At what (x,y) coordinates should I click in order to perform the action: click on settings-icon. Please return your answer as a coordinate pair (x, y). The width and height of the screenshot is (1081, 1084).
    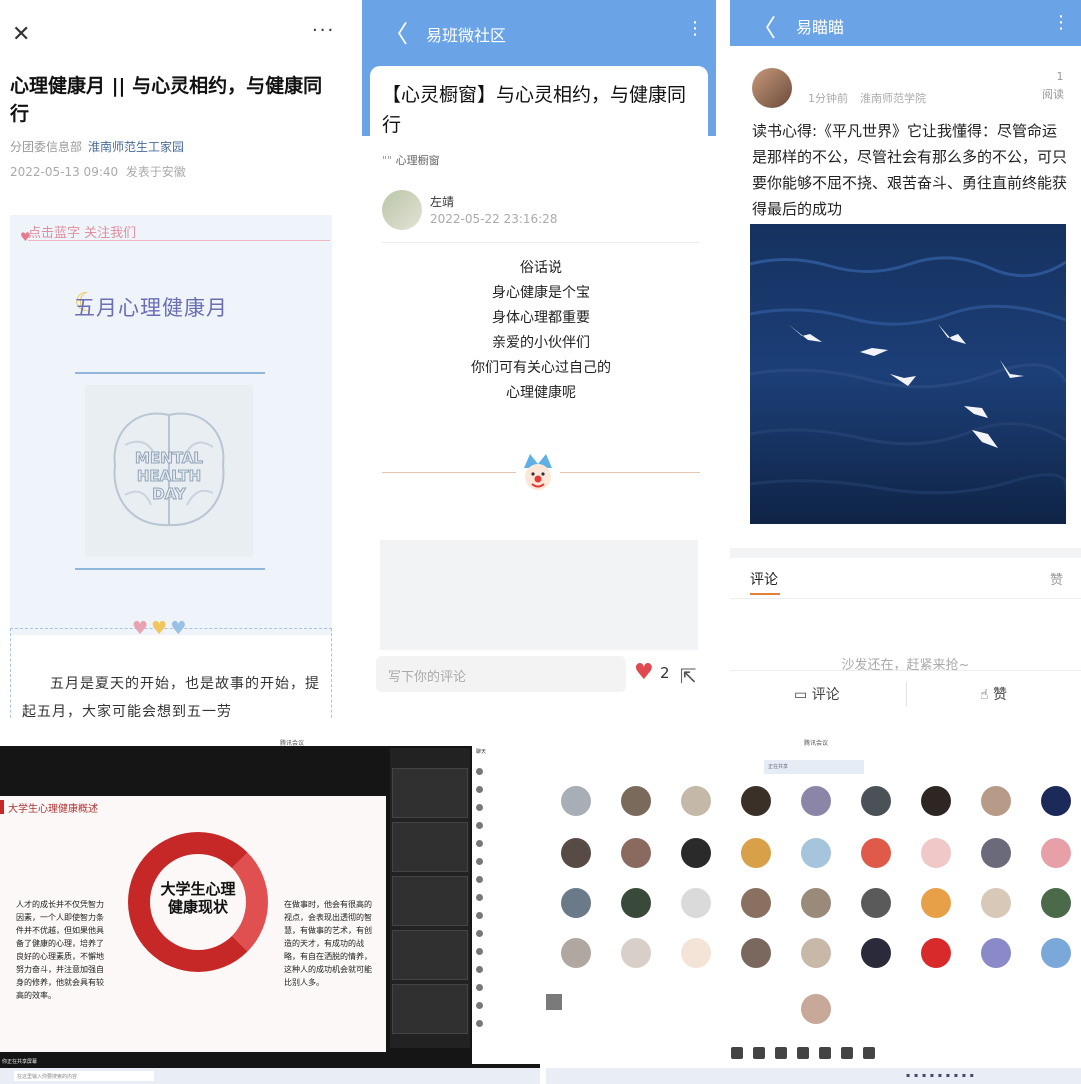
    Looking at the image, I should click on (869, 1053).